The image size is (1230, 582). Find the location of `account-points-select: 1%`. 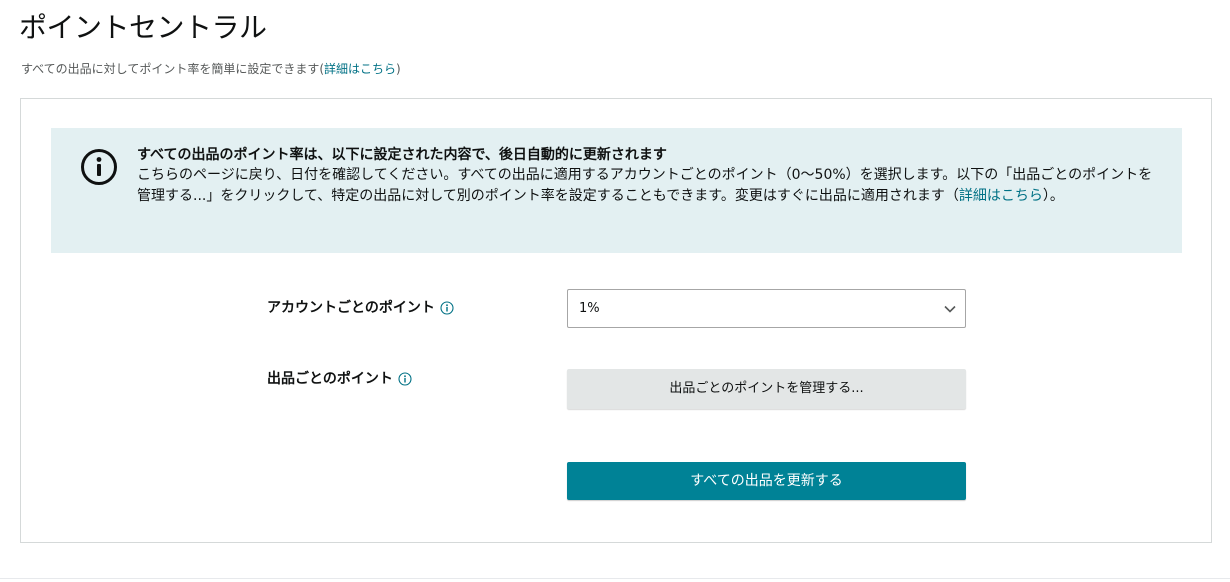

account-points-select: 1% is located at coordinates (766, 308).